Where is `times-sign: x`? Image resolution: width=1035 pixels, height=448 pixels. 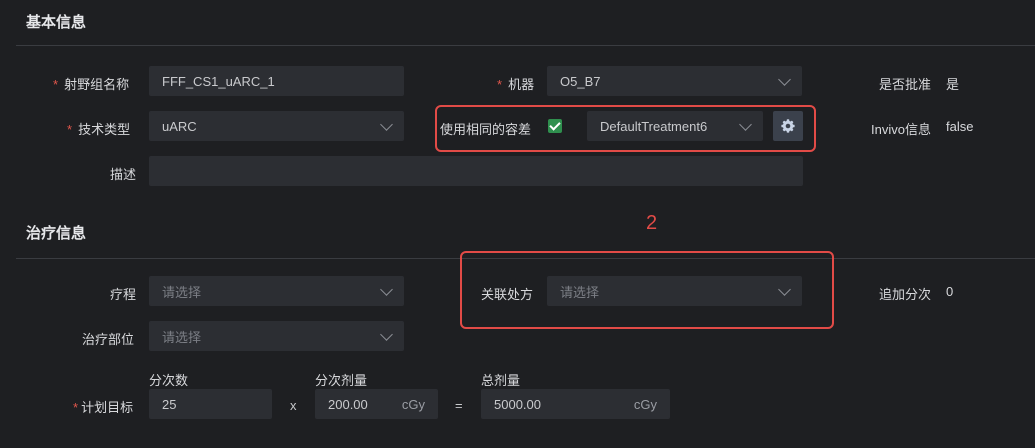 times-sign: x is located at coordinates (293, 405).